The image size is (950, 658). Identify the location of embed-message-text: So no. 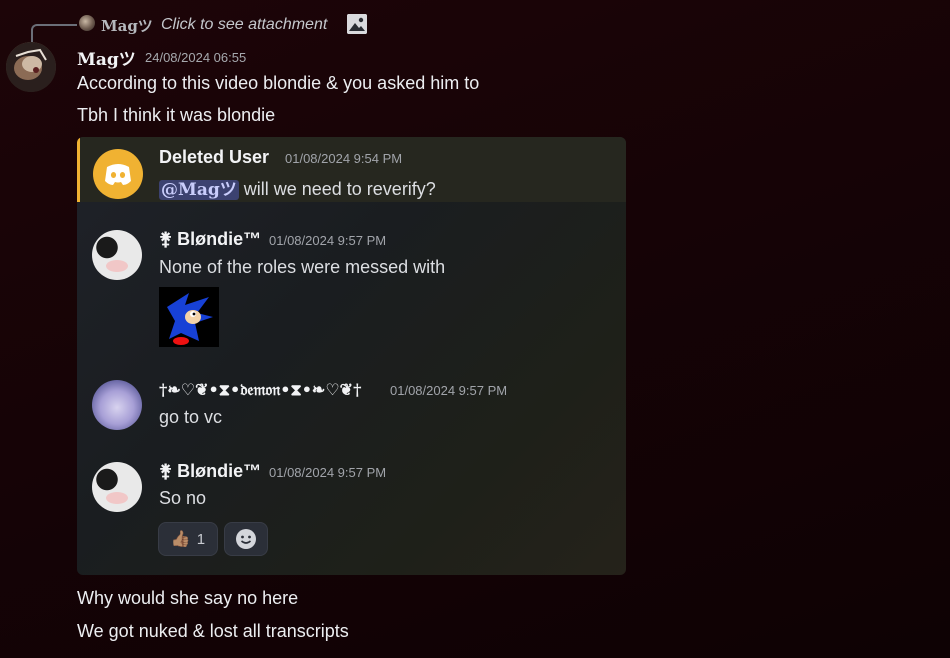
(183, 498).